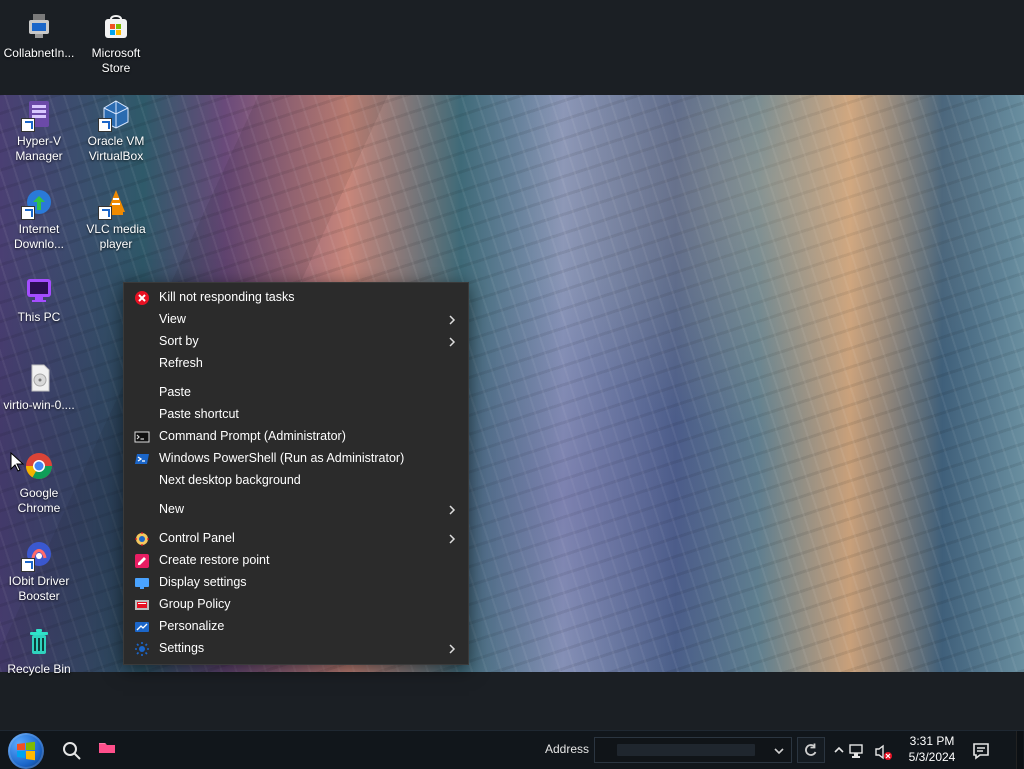 The width and height of the screenshot is (1024, 769). What do you see at coordinates (142, 437) in the screenshot?
I see `cmd-icon` at bounding box center [142, 437].